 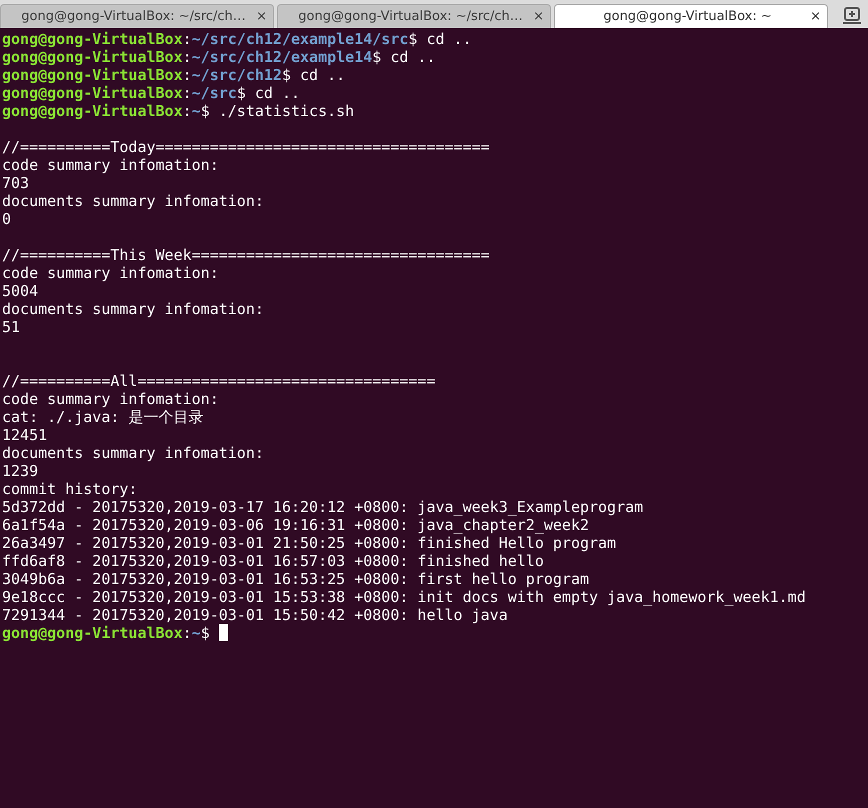 What do you see at coordinates (70, 489) in the screenshot?
I see `output-text: commit history:` at bounding box center [70, 489].